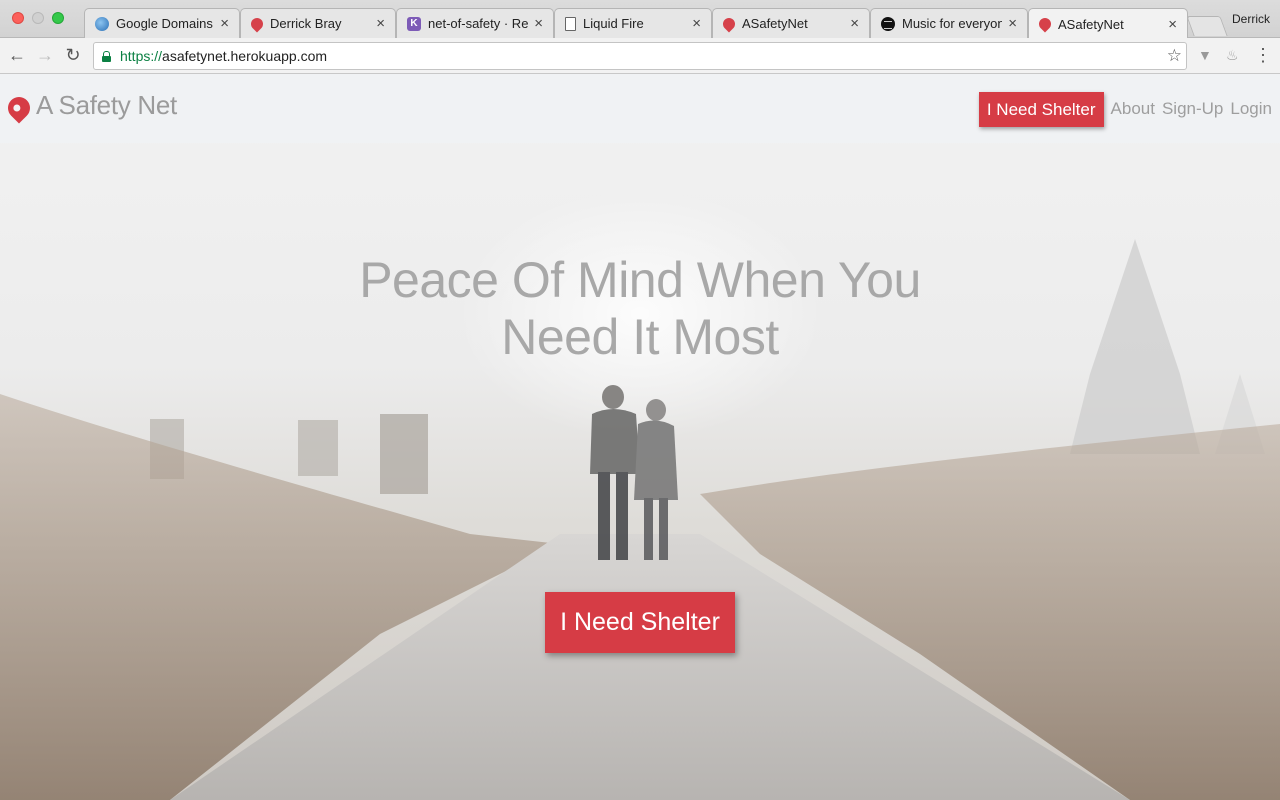 This screenshot has width=1280, height=800. Describe the element at coordinates (640, 622) in the screenshot. I see `hero-need-shelter-button: I Need Shelter` at that location.